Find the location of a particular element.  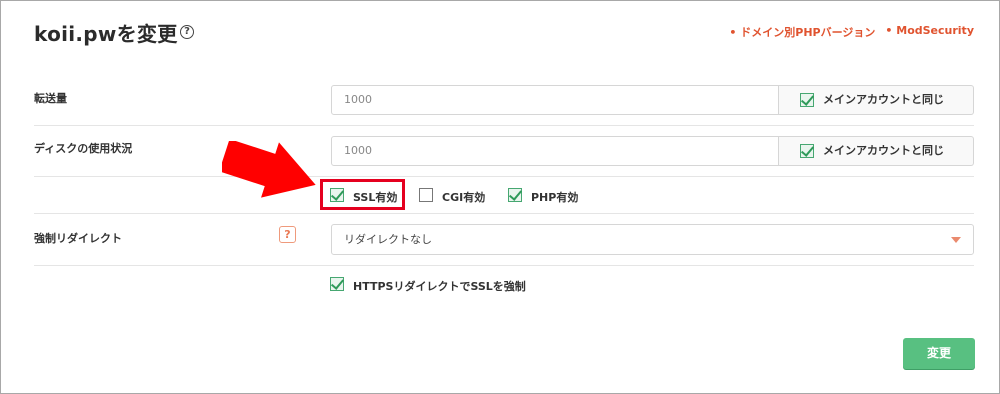

disk-same-checkbox is located at coordinates (807, 151).